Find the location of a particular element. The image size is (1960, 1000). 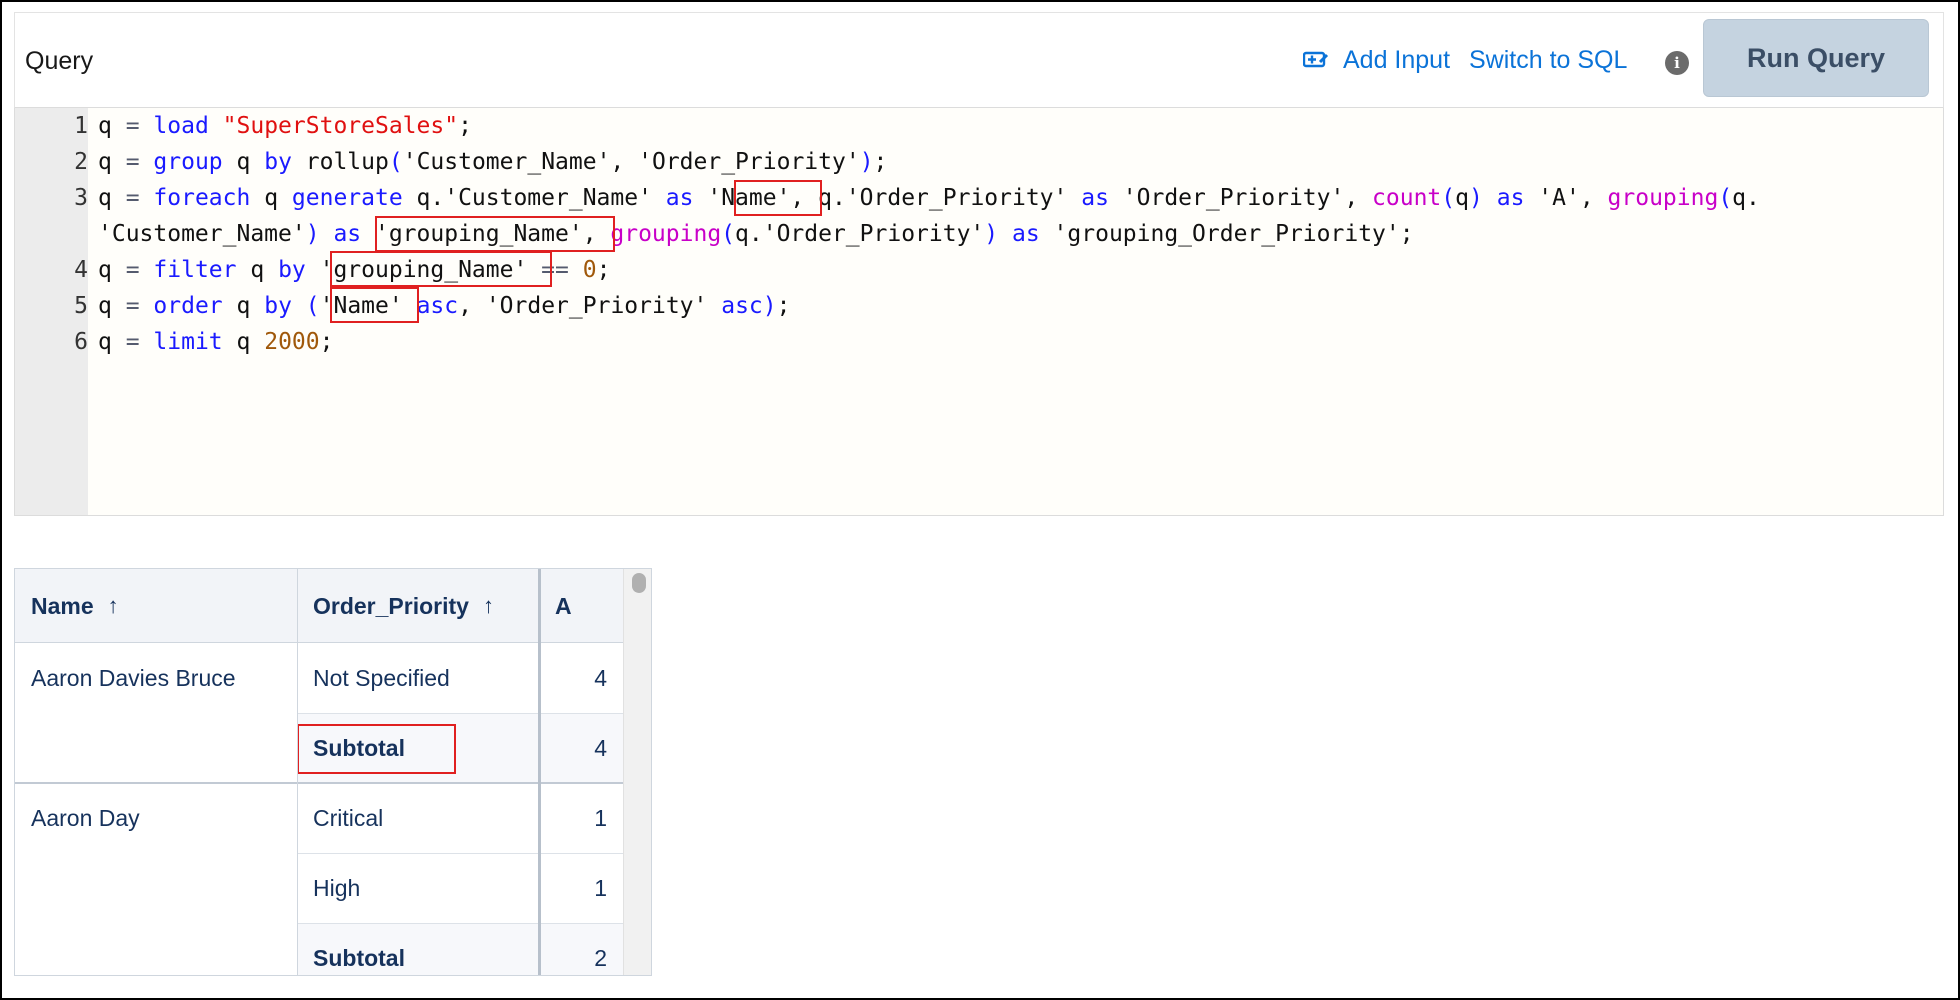

code-line: q = filter q by 'grouping_Name' == 0; is located at coordinates (354, 270).